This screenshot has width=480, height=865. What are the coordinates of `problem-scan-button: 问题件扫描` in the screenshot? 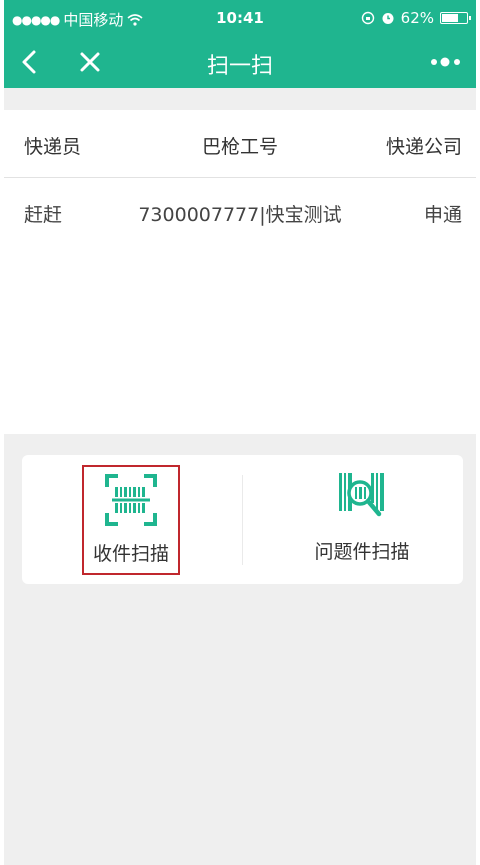 It's located at (362, 520).